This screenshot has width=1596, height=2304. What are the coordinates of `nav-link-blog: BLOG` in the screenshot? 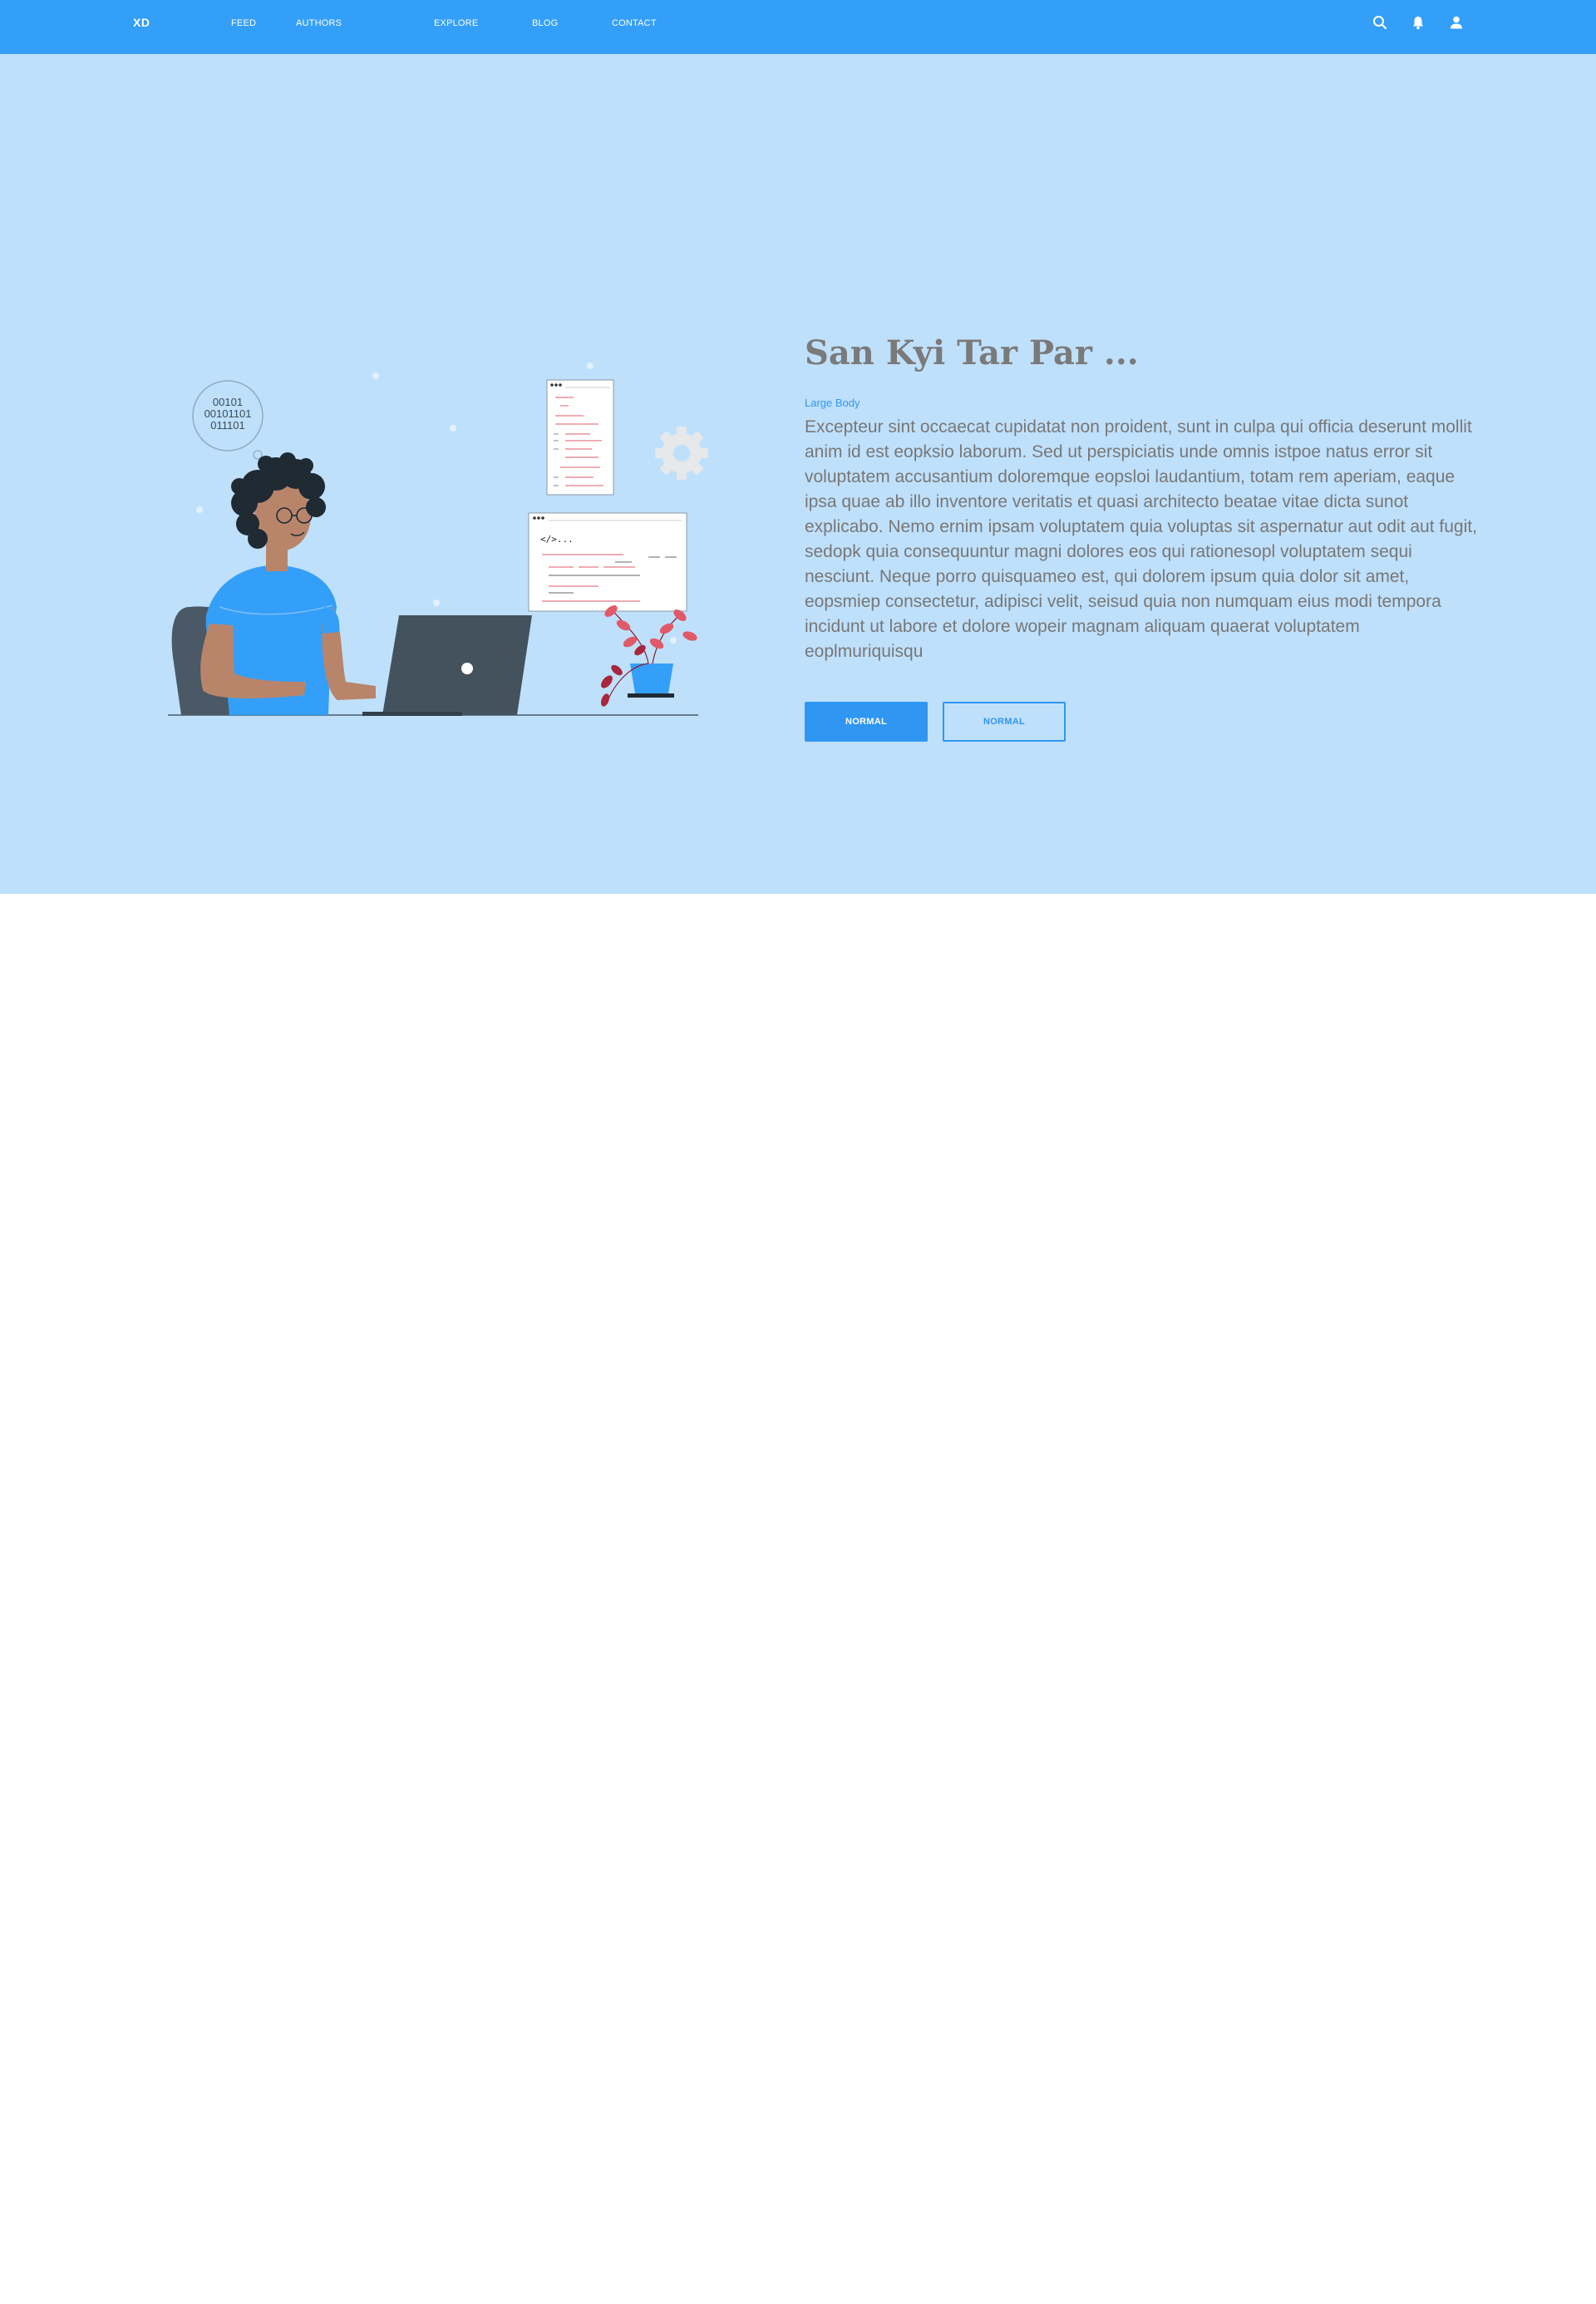 It's located at (545, 23).